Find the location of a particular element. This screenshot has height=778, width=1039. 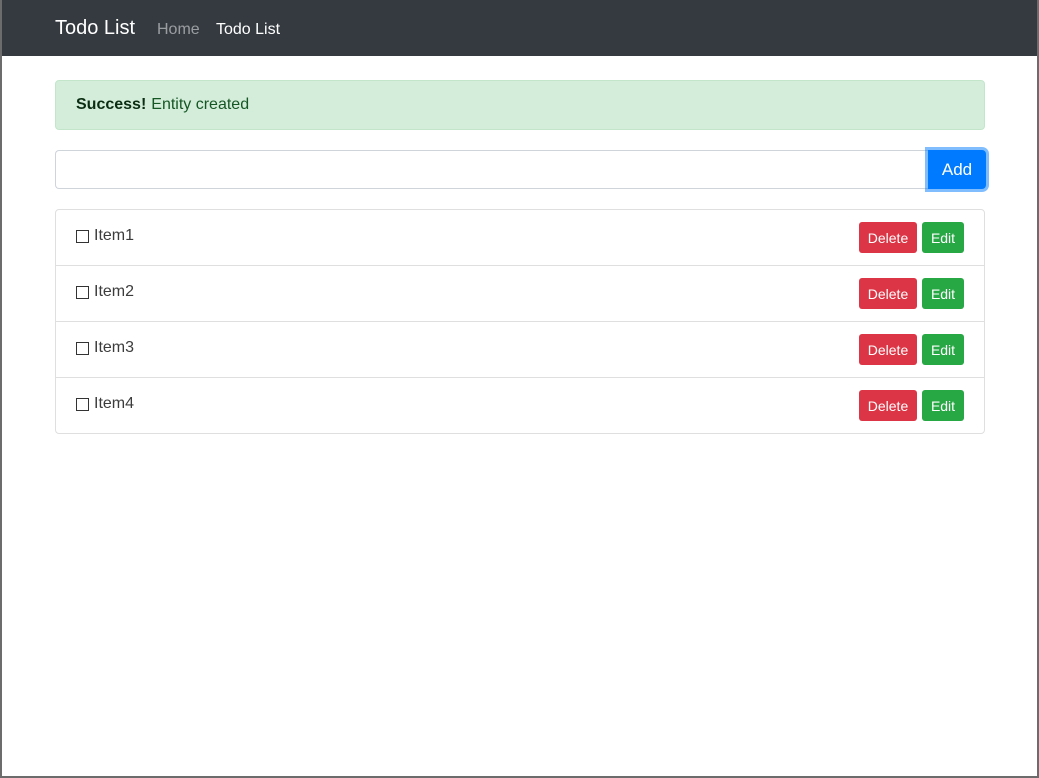

todo-item-label-wrapper: Item4 is located at coordinates (105, 404).